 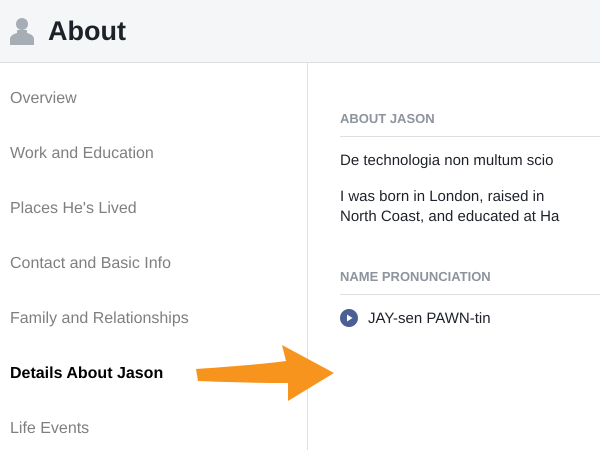 I want to click on sidebar-link: Contact and Basic Info, so click(x=85, y=264).